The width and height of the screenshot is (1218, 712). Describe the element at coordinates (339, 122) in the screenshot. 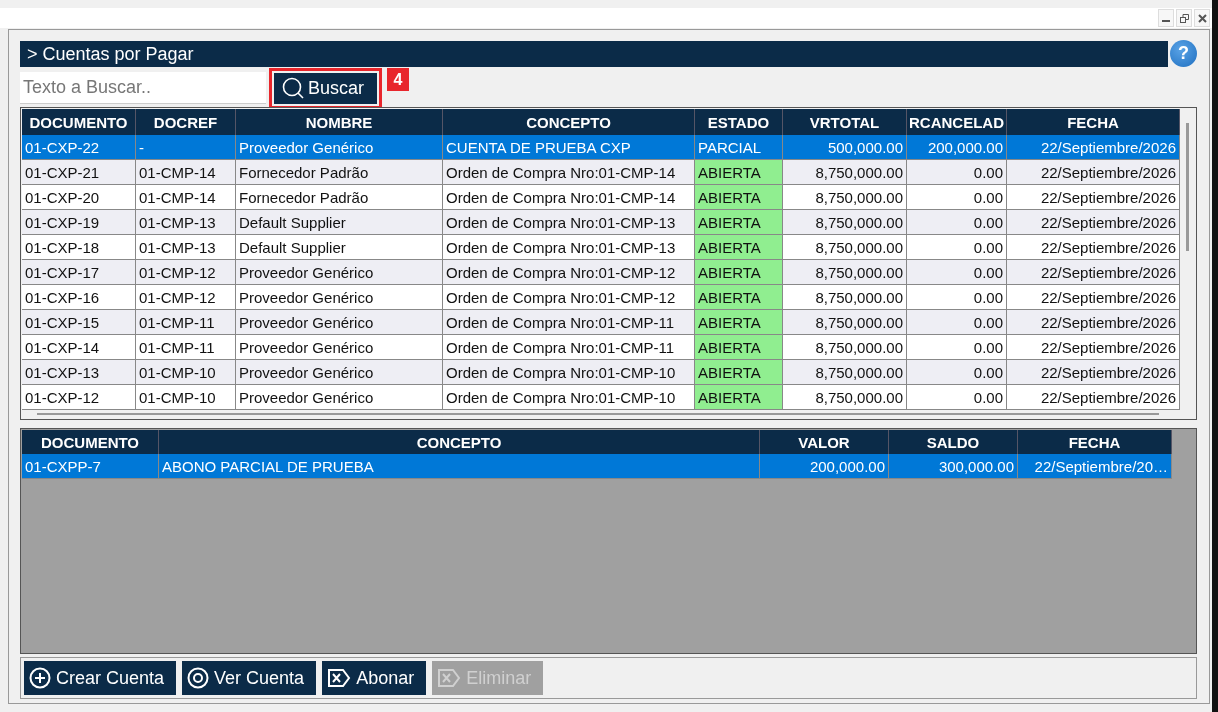

I see `column-header: NOMBRE` at that location.